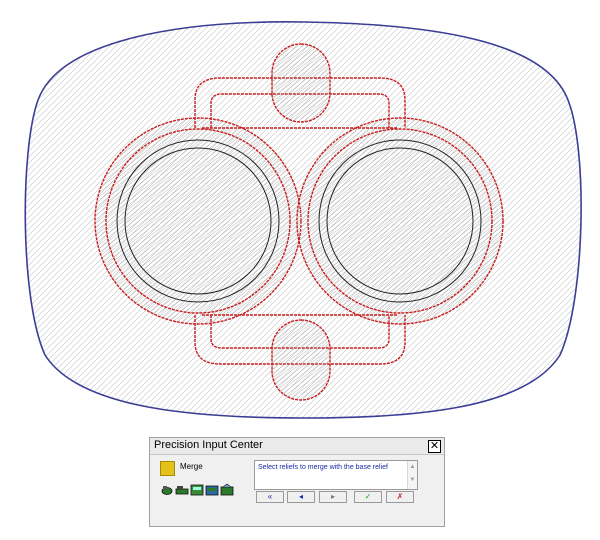  I want to click on merge-label: Merge, so click(191, 466).